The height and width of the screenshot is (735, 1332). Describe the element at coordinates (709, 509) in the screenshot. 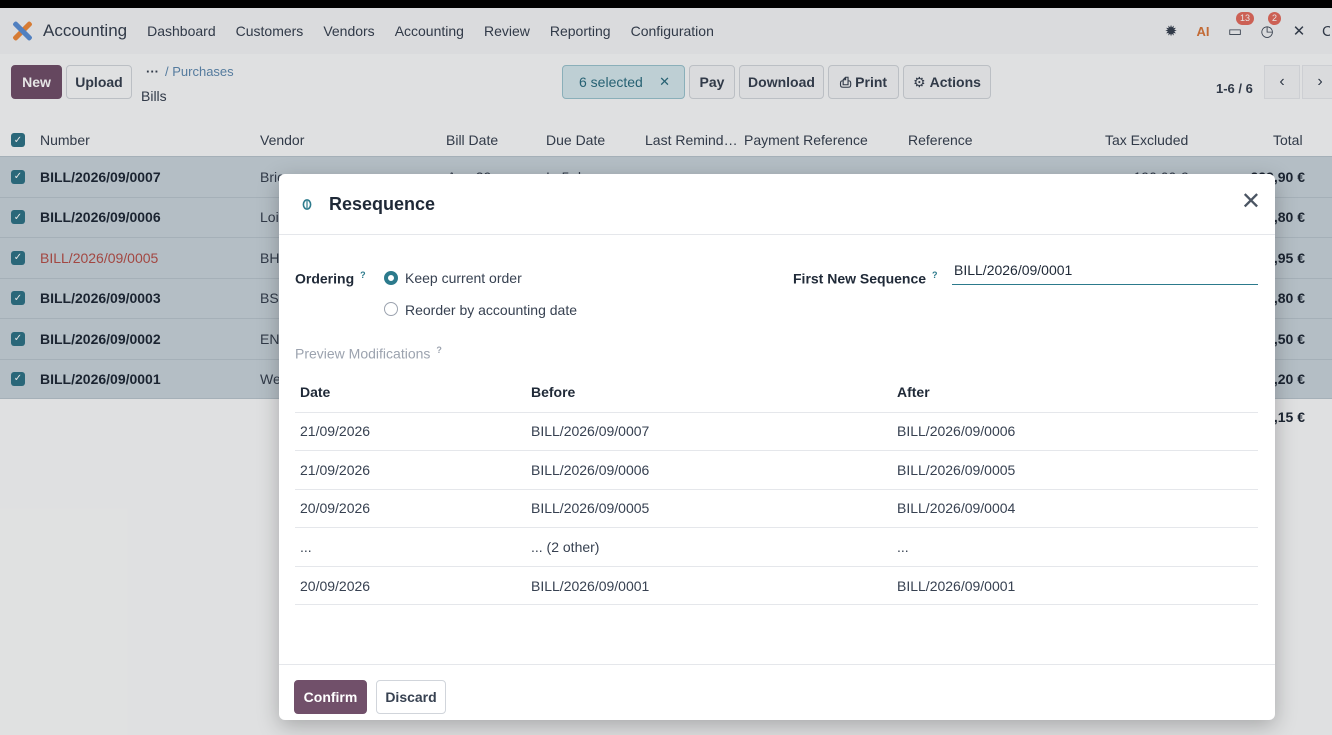

I see `preview-before: BILL/2026/09/0005` at that location.